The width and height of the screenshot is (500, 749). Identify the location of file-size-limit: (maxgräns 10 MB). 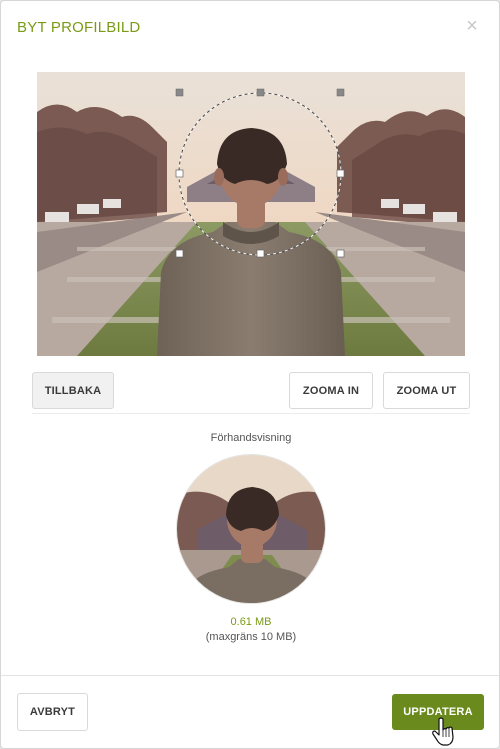
(251, 637).